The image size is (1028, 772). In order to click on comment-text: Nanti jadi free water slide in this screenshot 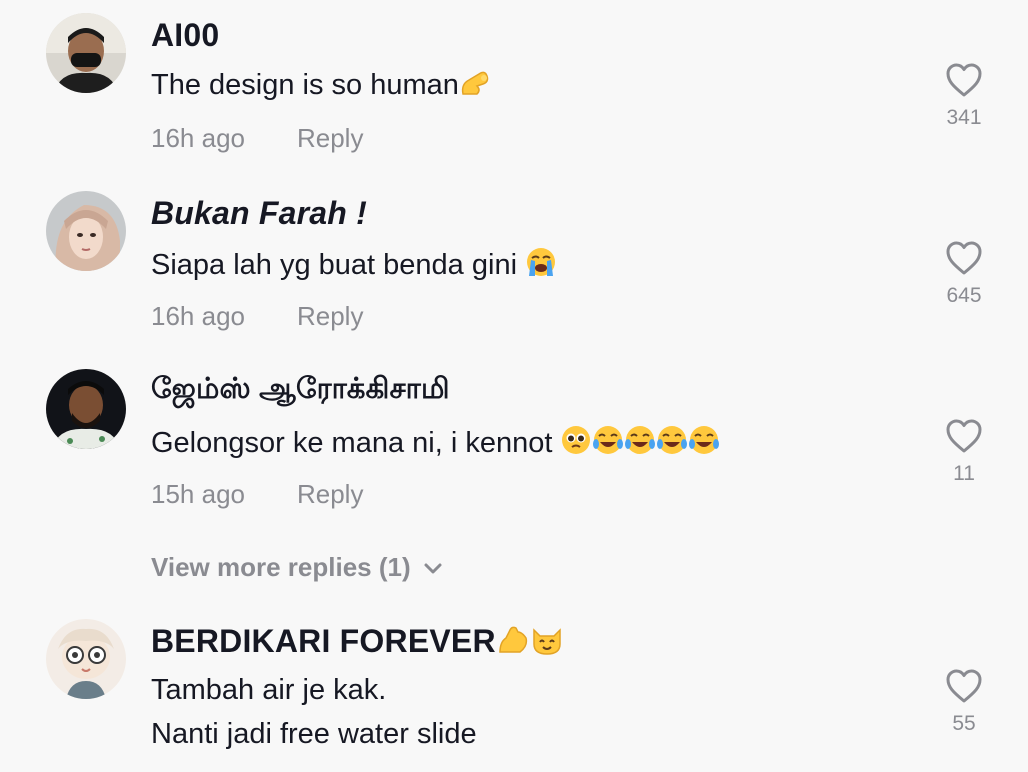, I will do `click(314, 734)`.